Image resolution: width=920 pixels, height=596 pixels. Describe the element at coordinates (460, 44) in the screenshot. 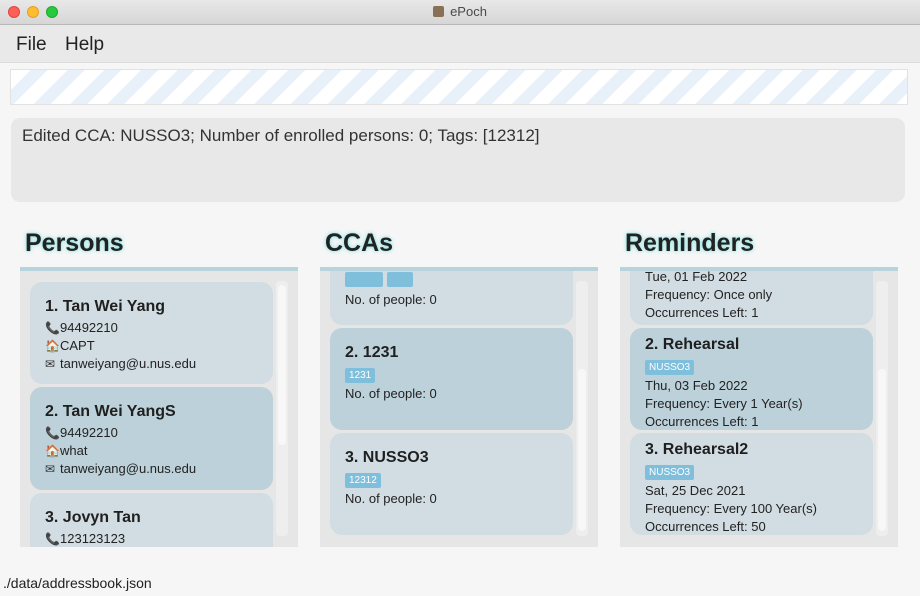

I see `menu-bar: File Help` at that location.